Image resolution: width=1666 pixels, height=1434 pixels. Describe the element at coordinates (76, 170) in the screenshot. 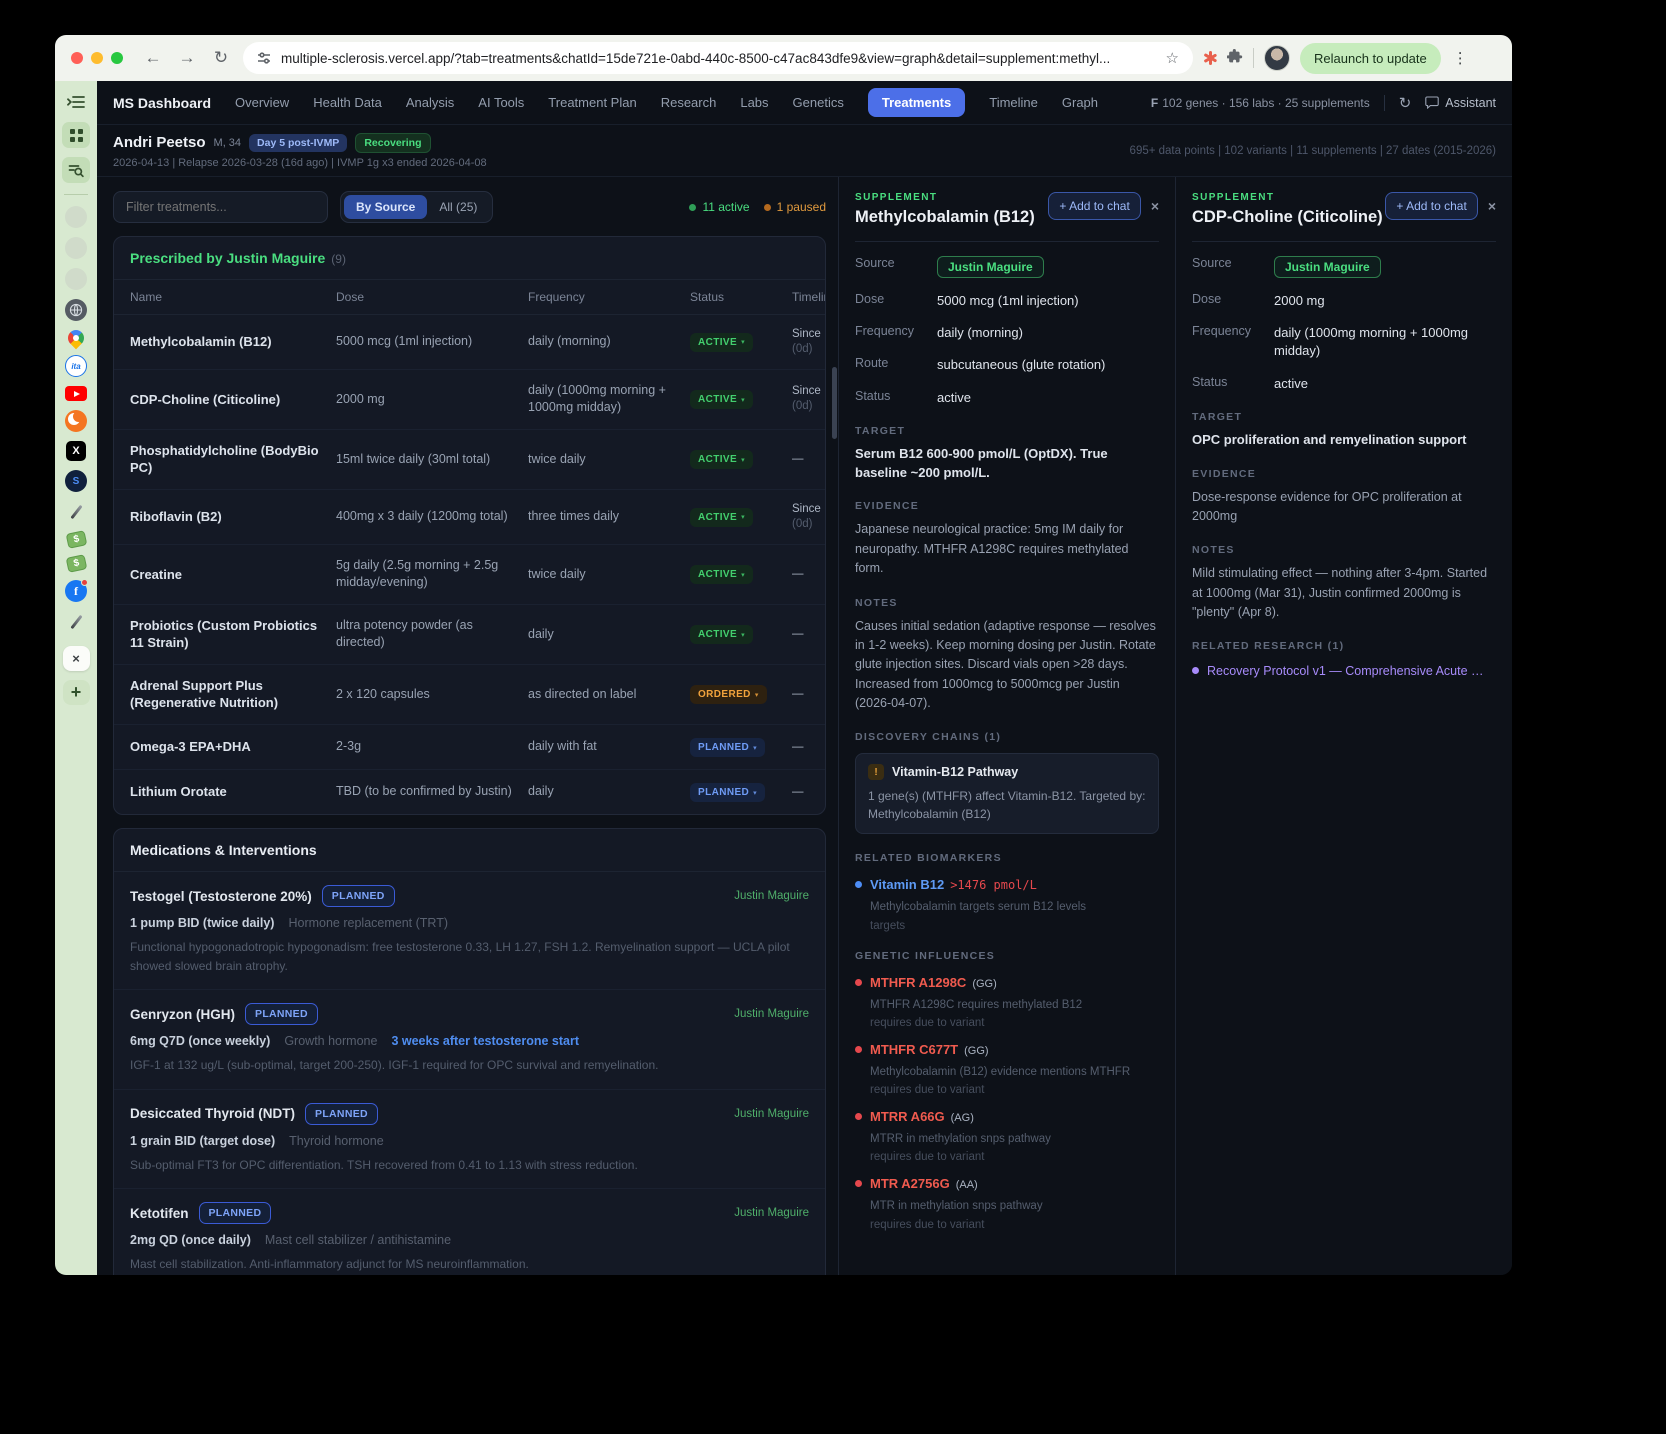

I see `search-list-icon` at that location.